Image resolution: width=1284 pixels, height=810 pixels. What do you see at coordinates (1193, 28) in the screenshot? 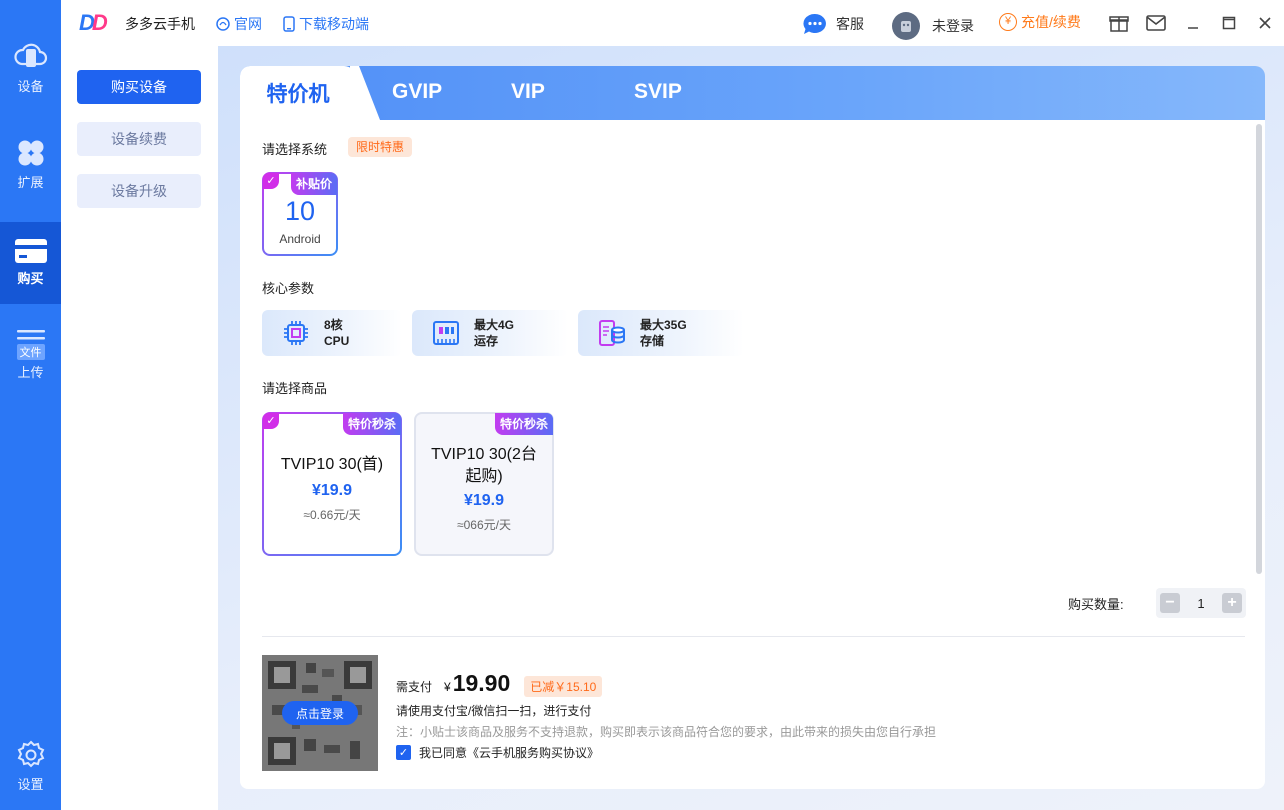
I see `minimize-icon` at bounding box center [1193, 28].